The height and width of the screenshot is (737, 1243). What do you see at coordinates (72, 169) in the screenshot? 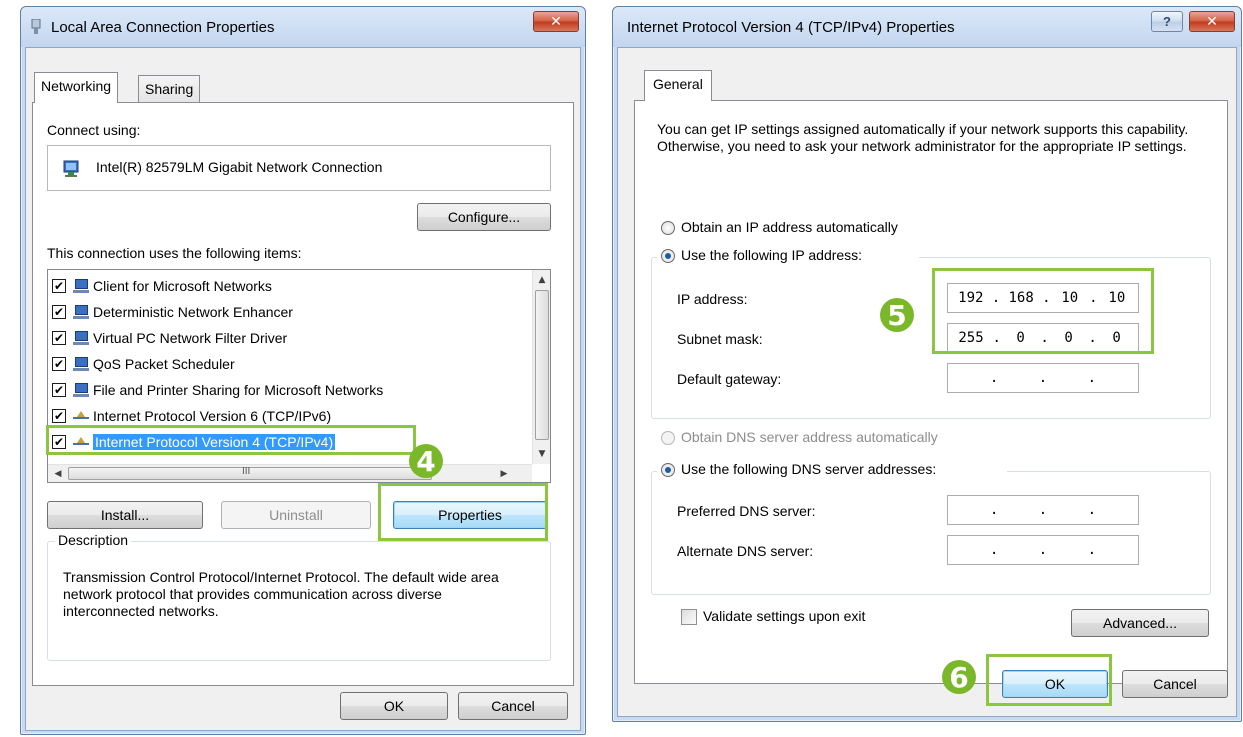
I see `network-card-icon` at bounding box center [72, 169].